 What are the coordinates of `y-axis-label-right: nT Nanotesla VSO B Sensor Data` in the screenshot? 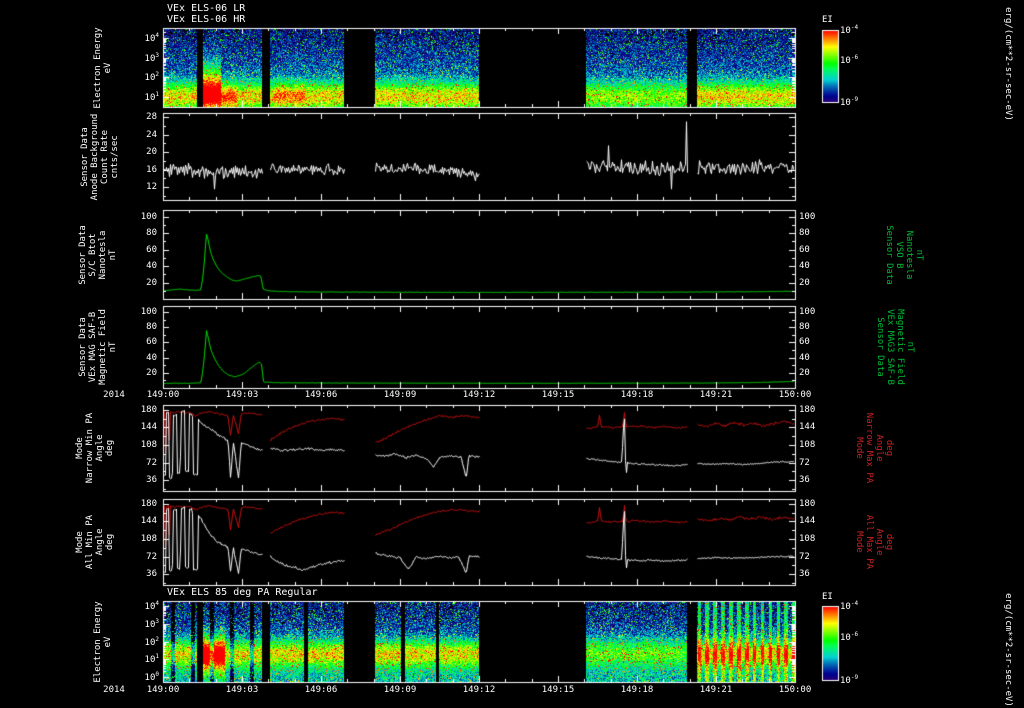 It's located at (904, 254).